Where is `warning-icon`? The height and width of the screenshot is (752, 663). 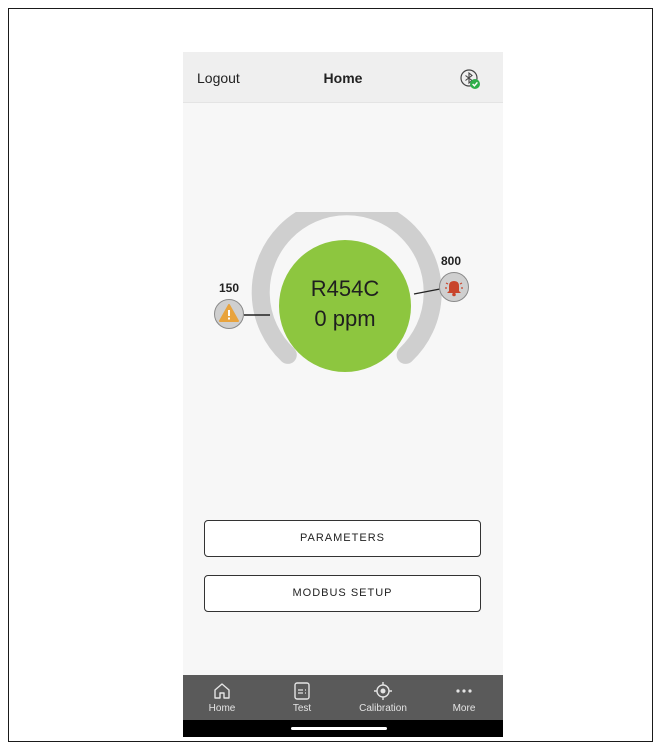 warning-icon is located at coordinates (229, 313).